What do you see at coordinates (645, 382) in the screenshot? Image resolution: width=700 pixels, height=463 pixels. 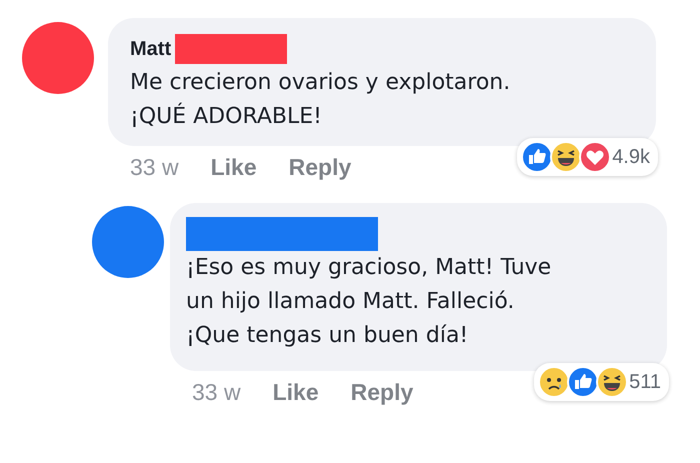 I see `reaction-count: 511` at bounding box center [645, 382].